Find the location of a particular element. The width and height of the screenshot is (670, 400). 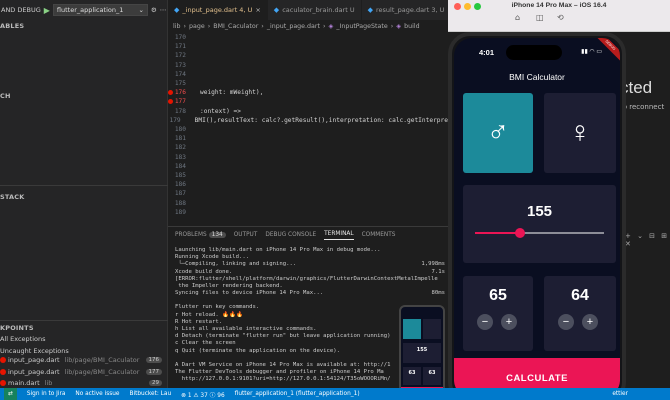

tab-comments: COMMENTS is located at coordinates (379, 235).